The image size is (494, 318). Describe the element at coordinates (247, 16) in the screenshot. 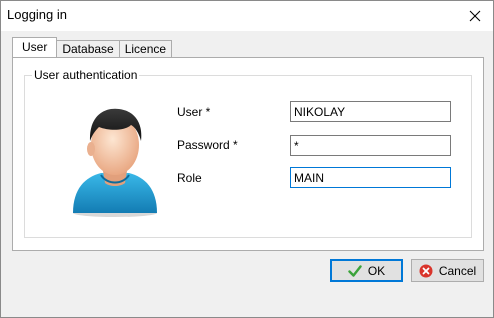

I see `title-bar: Logging in` at that location.